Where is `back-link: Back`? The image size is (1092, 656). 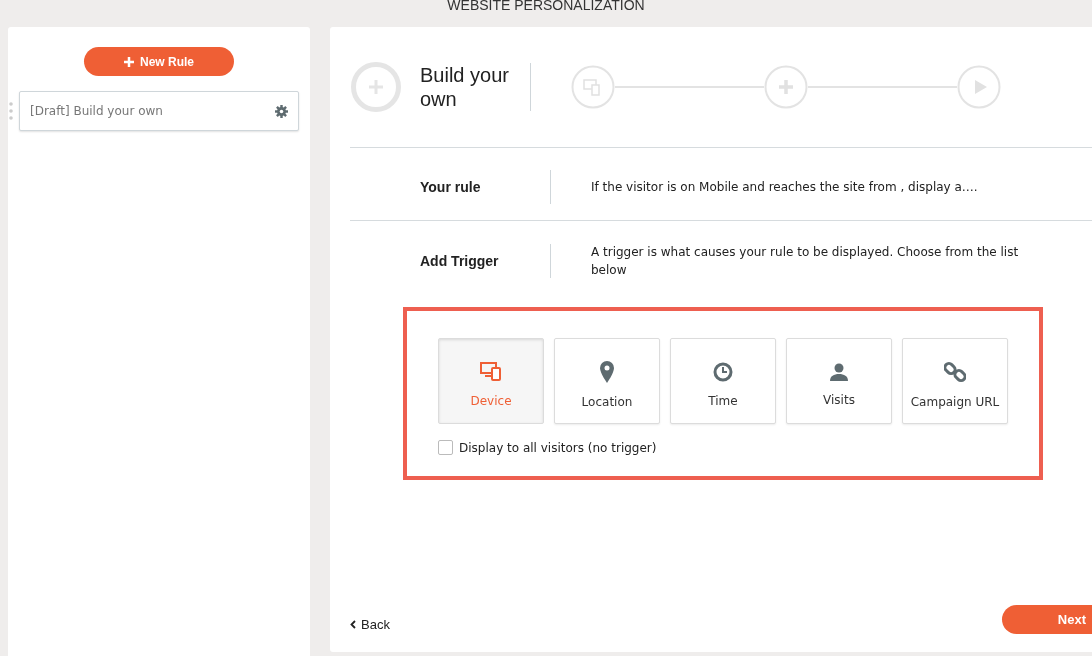
back-link: Back is located at coordinates (370, 624).